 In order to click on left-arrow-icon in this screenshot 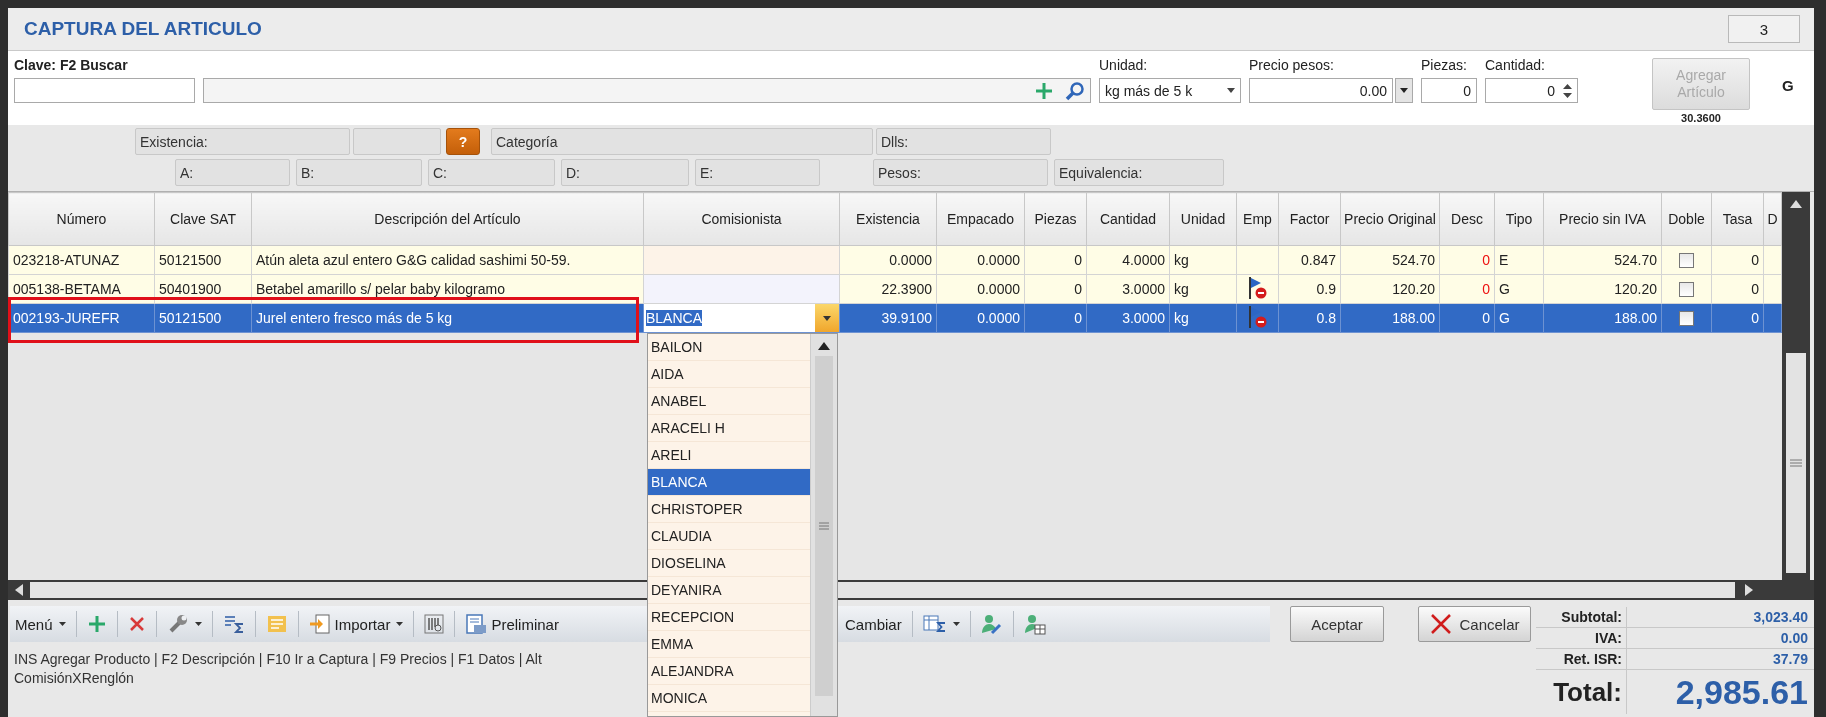, I will do `click(19, 590)`.